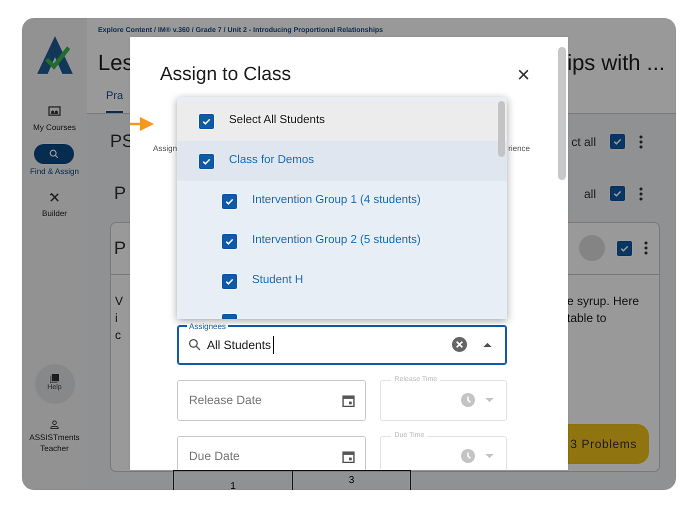  Describe the element at coordinates (120, 193) in the screenshot. I see `sub-heading: P` at that location.